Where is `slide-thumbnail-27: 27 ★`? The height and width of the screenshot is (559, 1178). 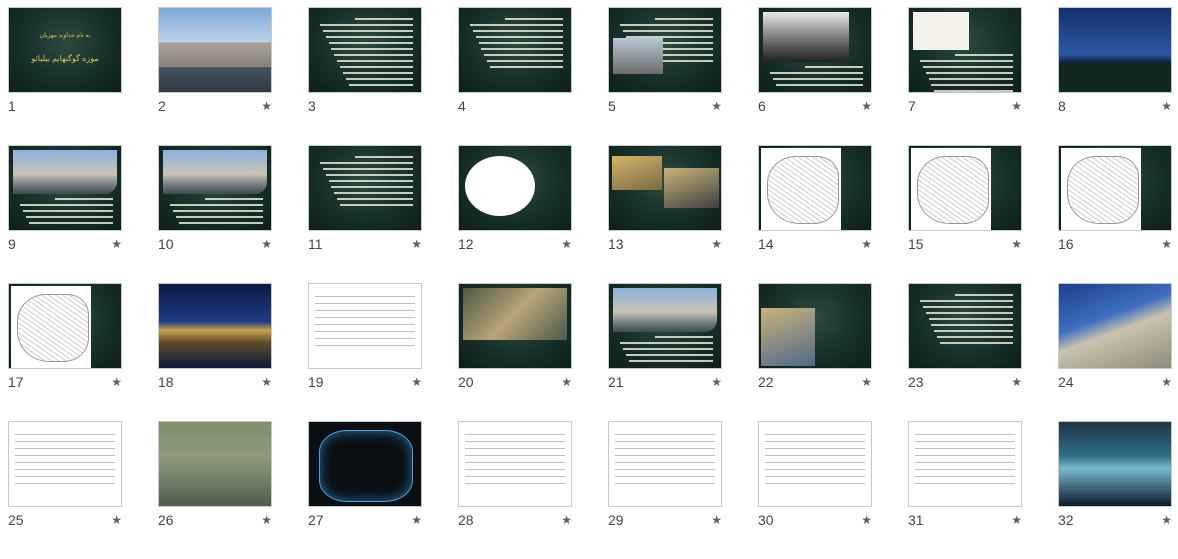
slide-thumbnail-27: 27 ★ is located at coordinates (365, 490).